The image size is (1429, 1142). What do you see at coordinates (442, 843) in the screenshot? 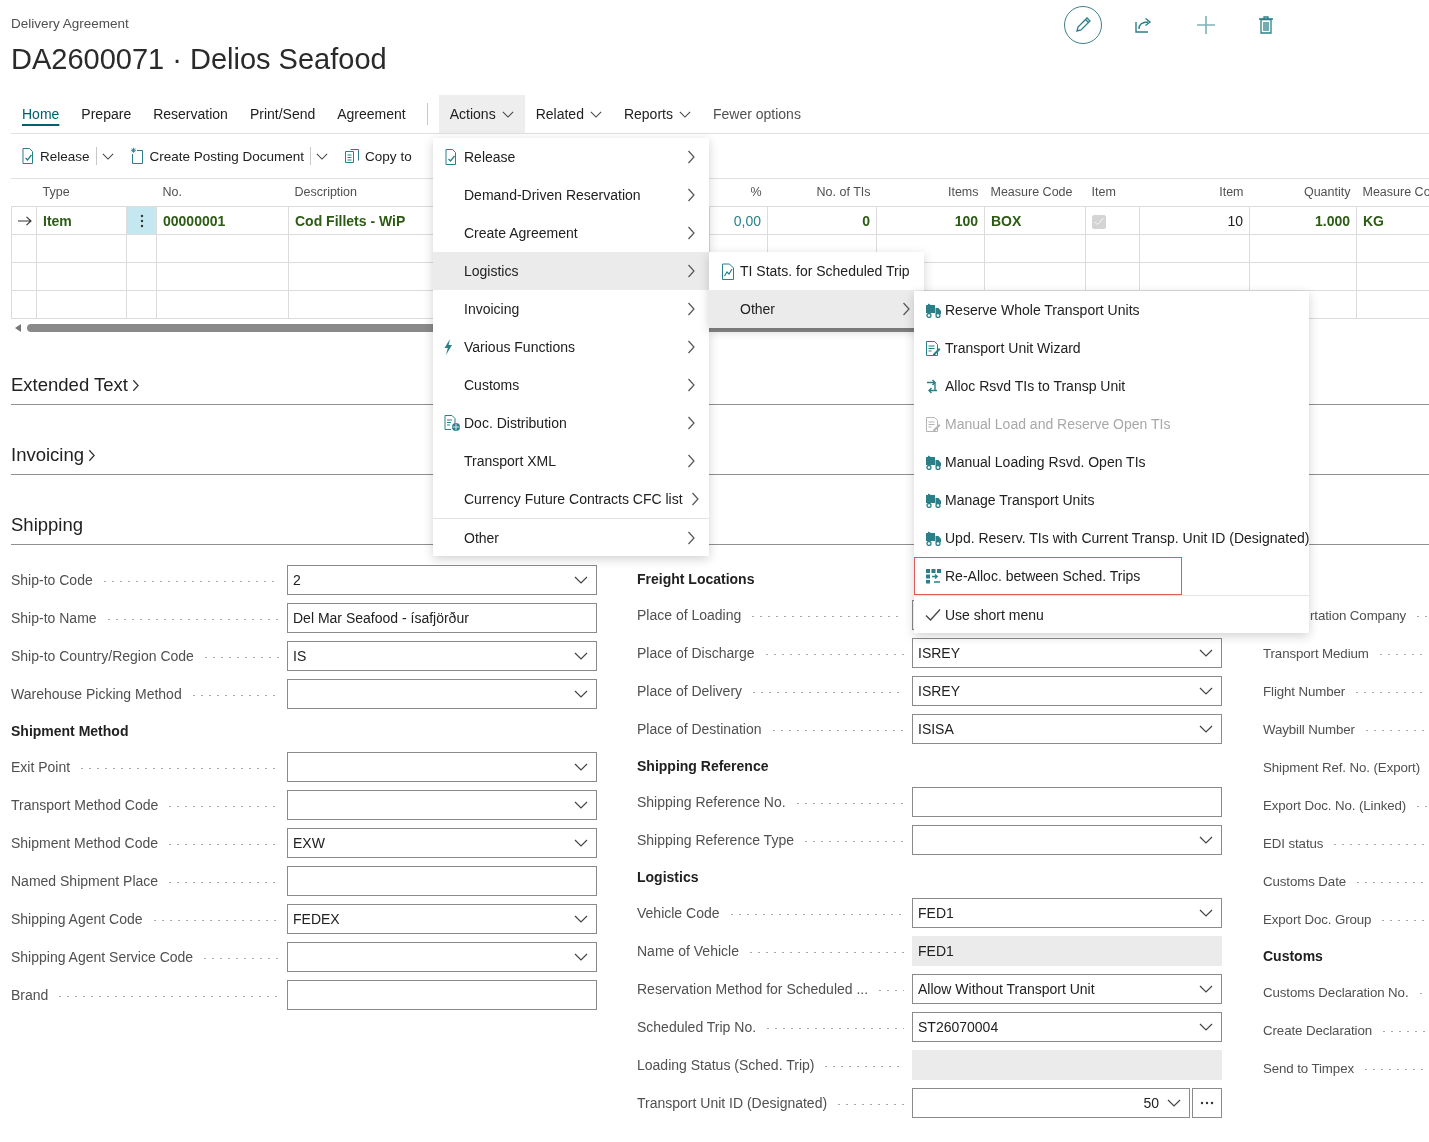
I see `dropdown-field: EXW` at bounding box center [442, 843].